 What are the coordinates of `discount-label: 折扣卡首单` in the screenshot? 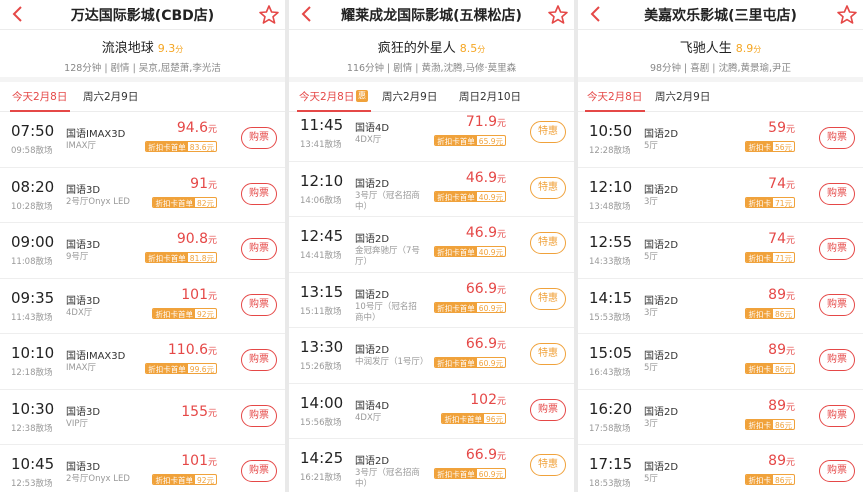 It's located at (463, 418).